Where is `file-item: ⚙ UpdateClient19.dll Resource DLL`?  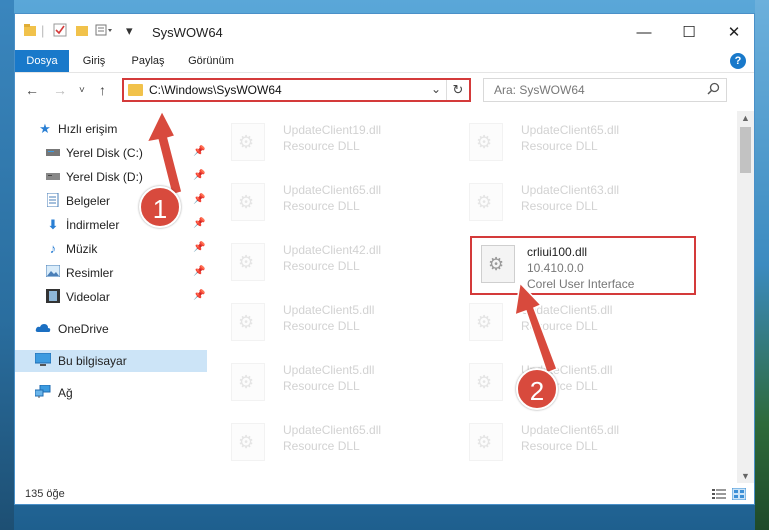 file-item: ⚙ UpdateClient19.dll Resource DLL is located at coordinates (333, 142).